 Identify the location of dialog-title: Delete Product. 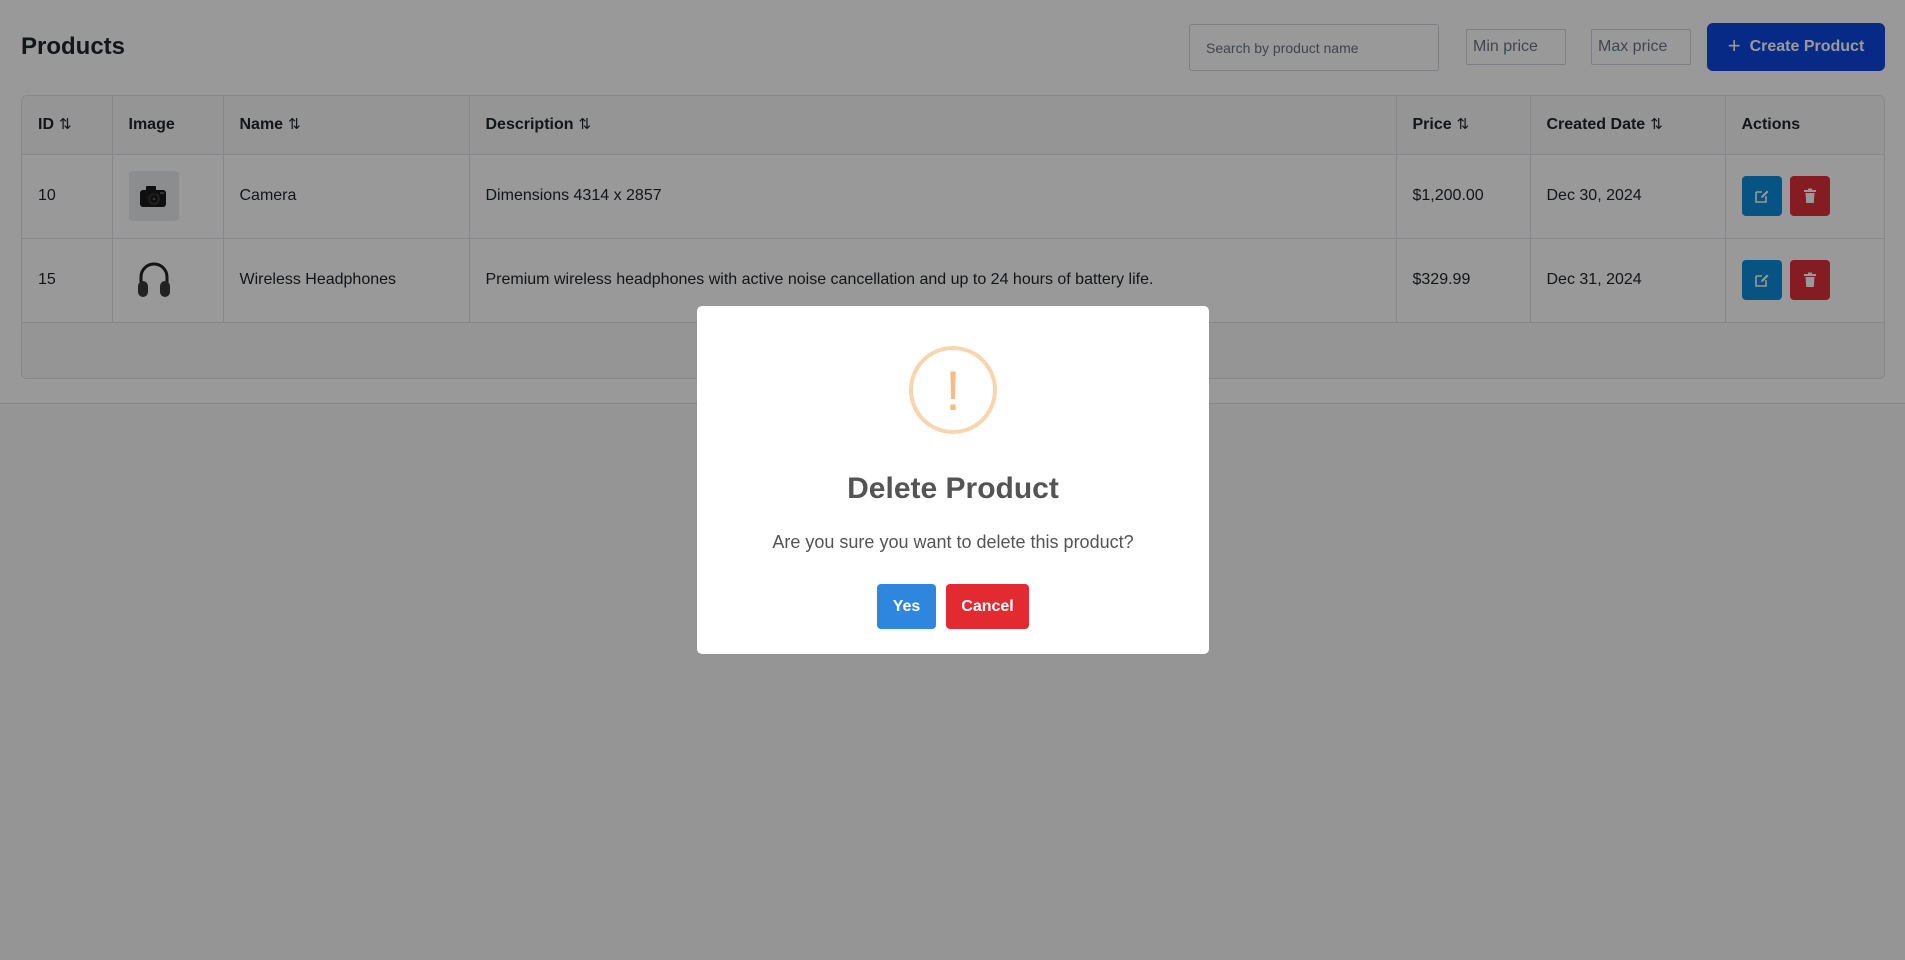
(953, 488).